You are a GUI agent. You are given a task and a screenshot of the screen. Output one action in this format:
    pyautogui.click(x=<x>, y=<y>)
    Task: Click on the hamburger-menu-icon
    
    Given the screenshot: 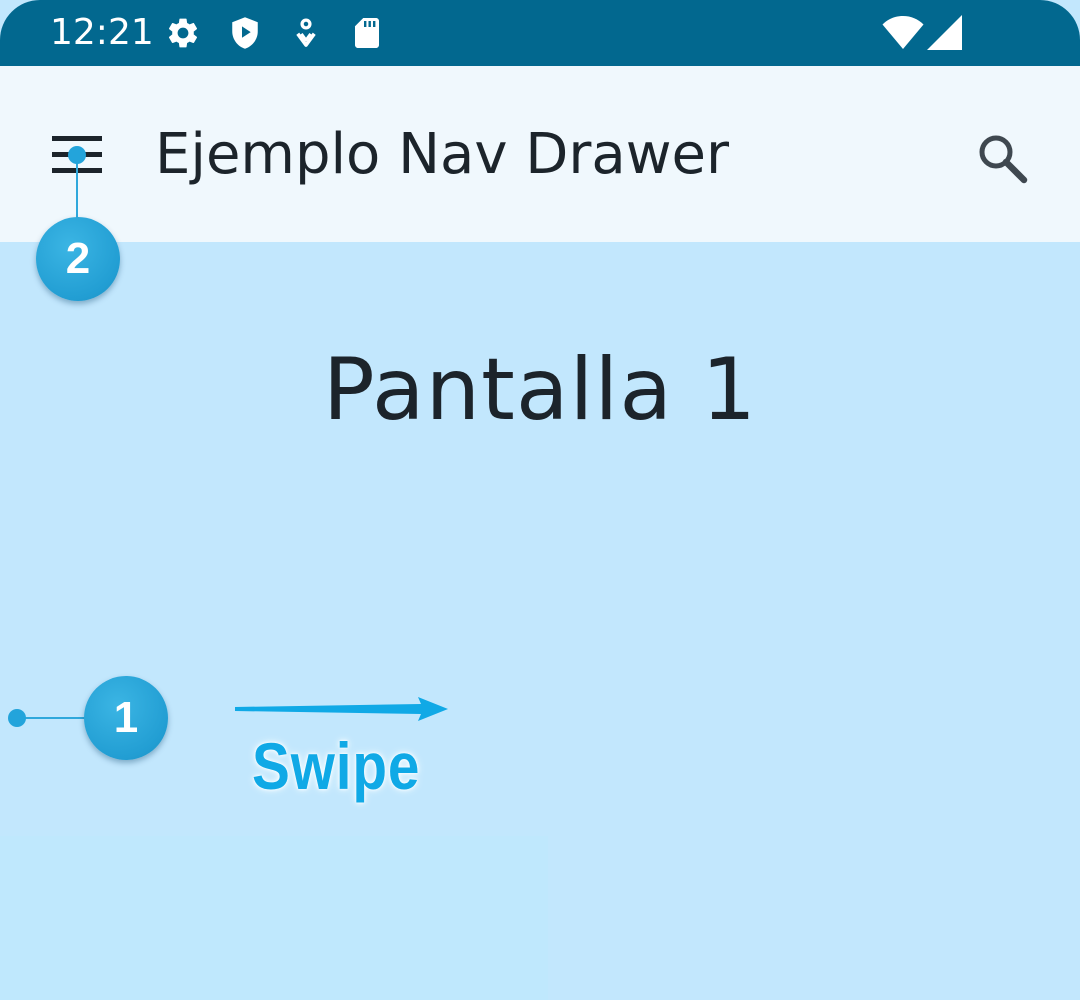 What is the action you would take?
    pyautogui.click(x=77, y=154)
    